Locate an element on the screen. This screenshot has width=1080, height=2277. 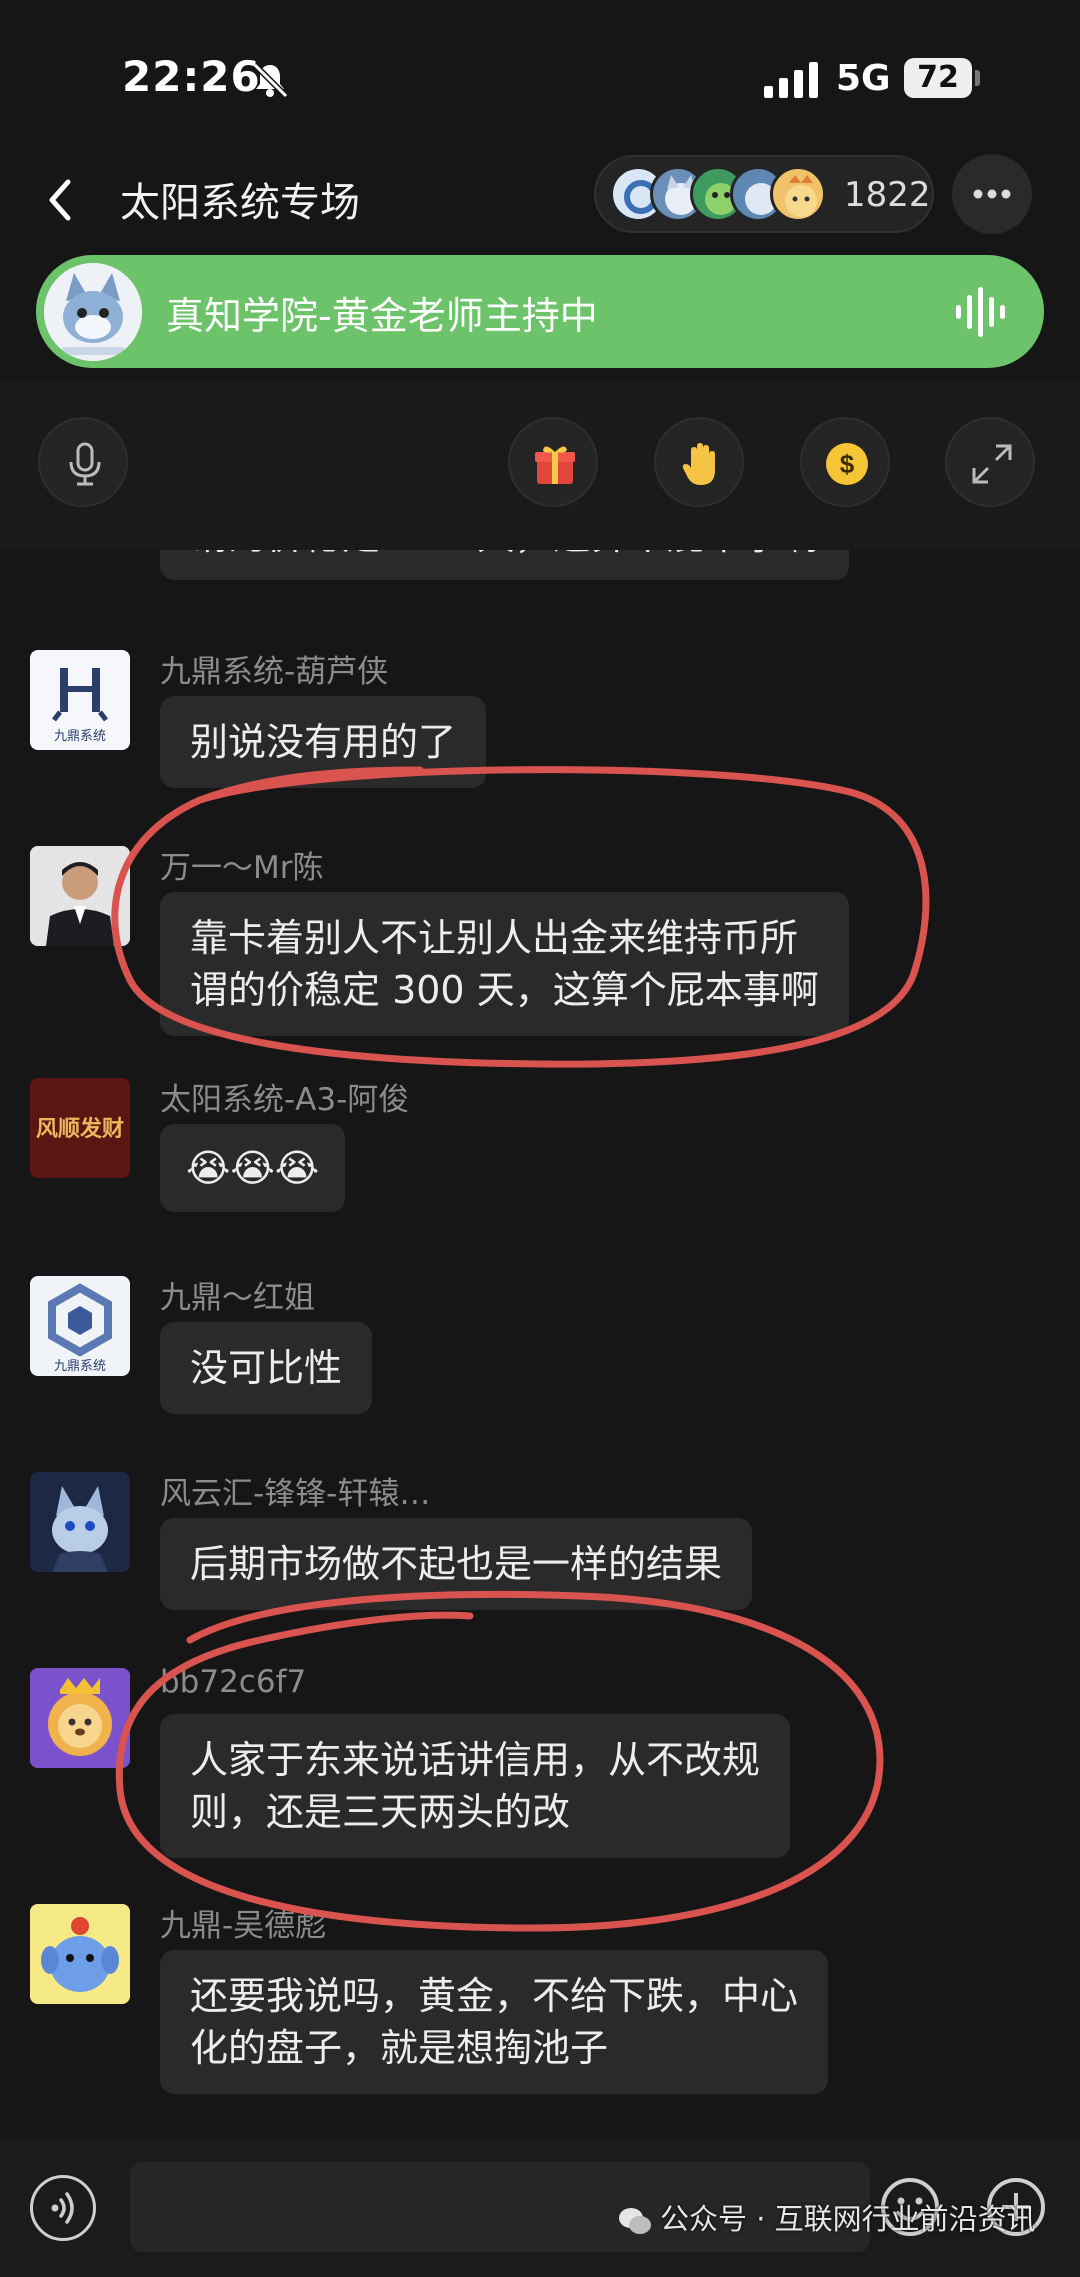
avatar-label: 风顺发财 is located at coordinates (80, 1129).